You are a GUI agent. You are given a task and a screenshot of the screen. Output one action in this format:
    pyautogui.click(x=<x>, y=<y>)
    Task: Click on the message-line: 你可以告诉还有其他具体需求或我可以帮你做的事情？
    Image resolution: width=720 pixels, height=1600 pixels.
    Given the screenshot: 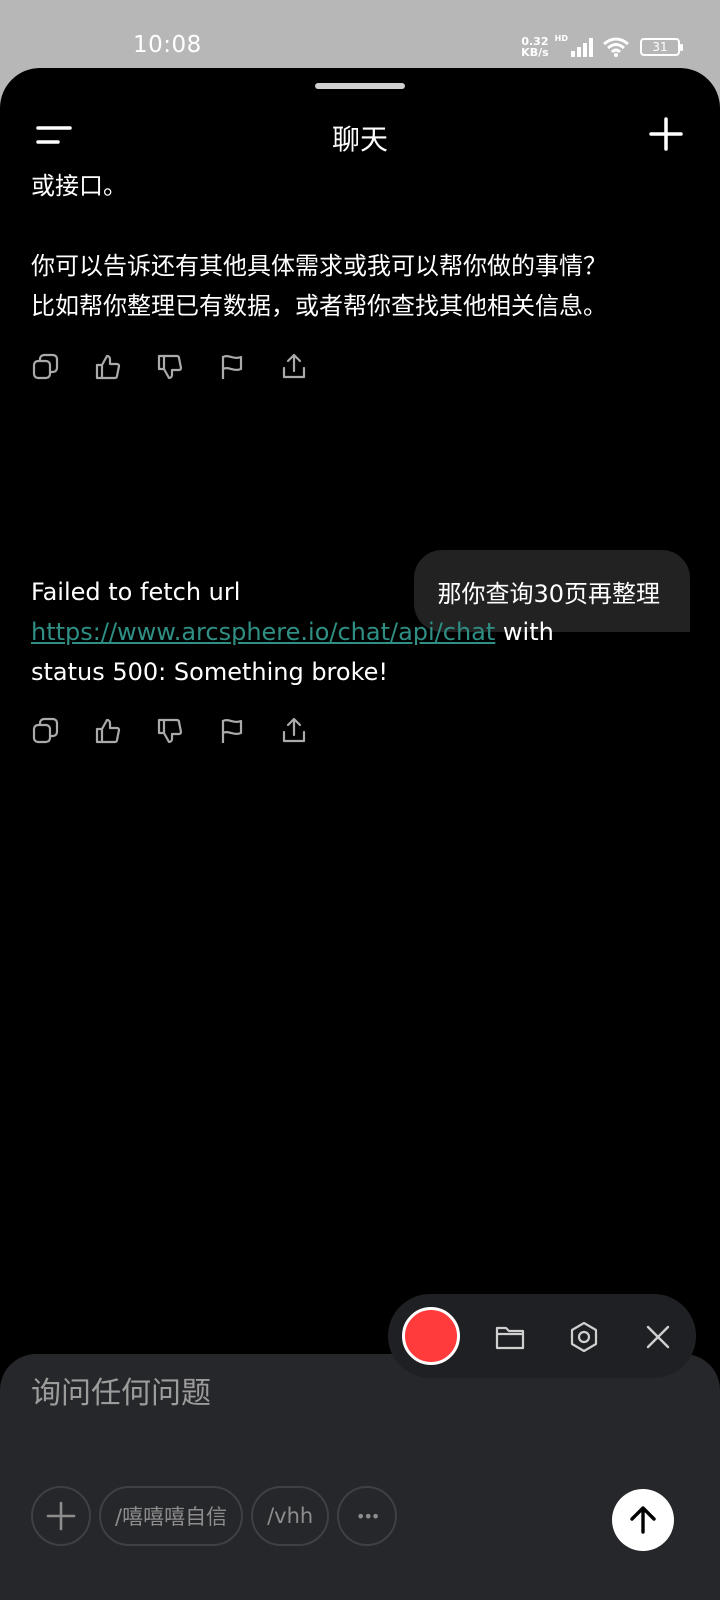 What is the action you would take?
    pyautogui.click(x=319, y=266)
    